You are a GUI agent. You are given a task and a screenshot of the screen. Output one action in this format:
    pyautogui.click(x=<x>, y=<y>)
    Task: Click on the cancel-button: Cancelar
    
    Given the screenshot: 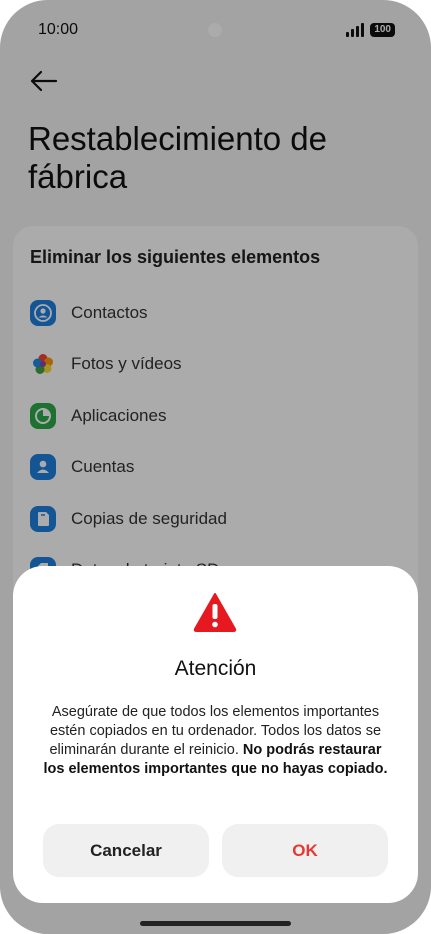 What is the action you would take?
    pyautogui.click(x=126, y=850)
    